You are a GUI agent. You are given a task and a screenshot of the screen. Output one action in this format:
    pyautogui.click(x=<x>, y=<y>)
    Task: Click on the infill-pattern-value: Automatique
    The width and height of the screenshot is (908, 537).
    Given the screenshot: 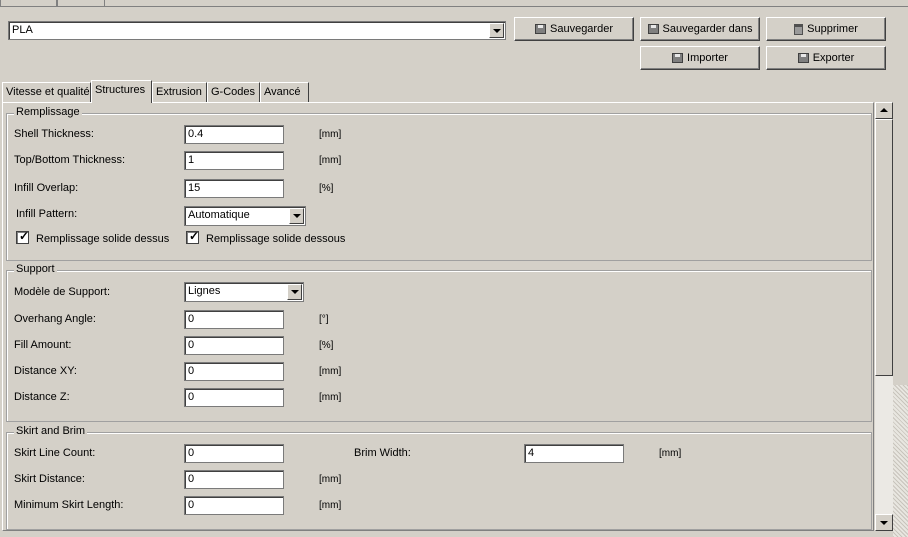 What is the action you would take?
    pyautogui.click(x=219, y=215)
    